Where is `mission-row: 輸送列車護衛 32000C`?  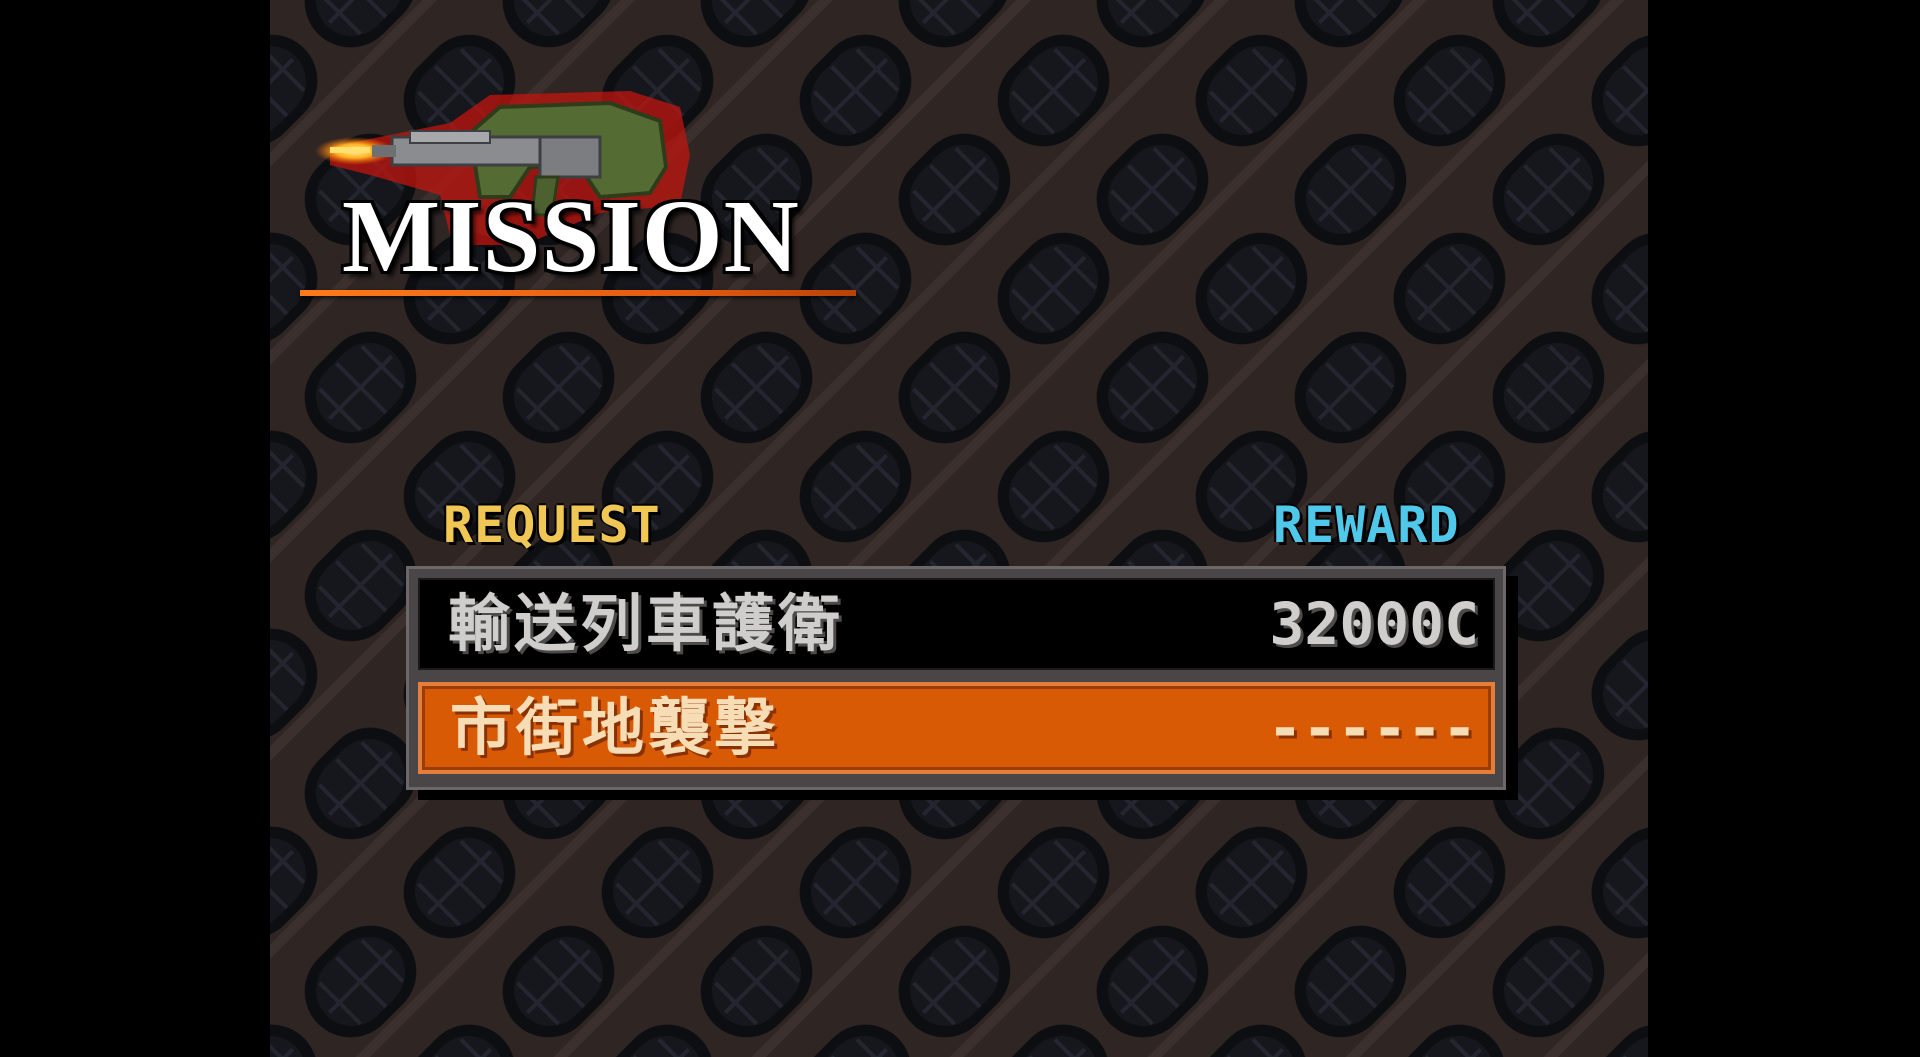 mission-row: 輸送列車護衛 32000C is located at coordinates (956, 624).